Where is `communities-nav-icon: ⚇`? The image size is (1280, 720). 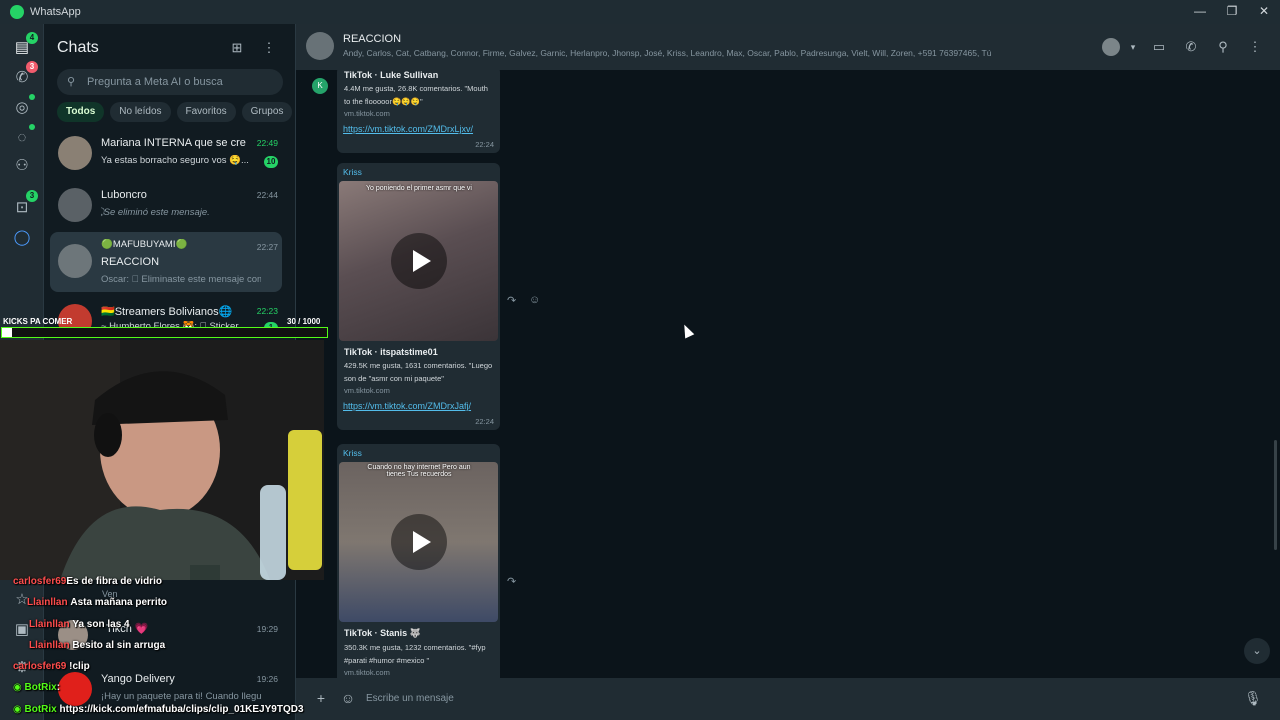
communities-nav-icon: ⚇ is located at coordinates (22, 166).